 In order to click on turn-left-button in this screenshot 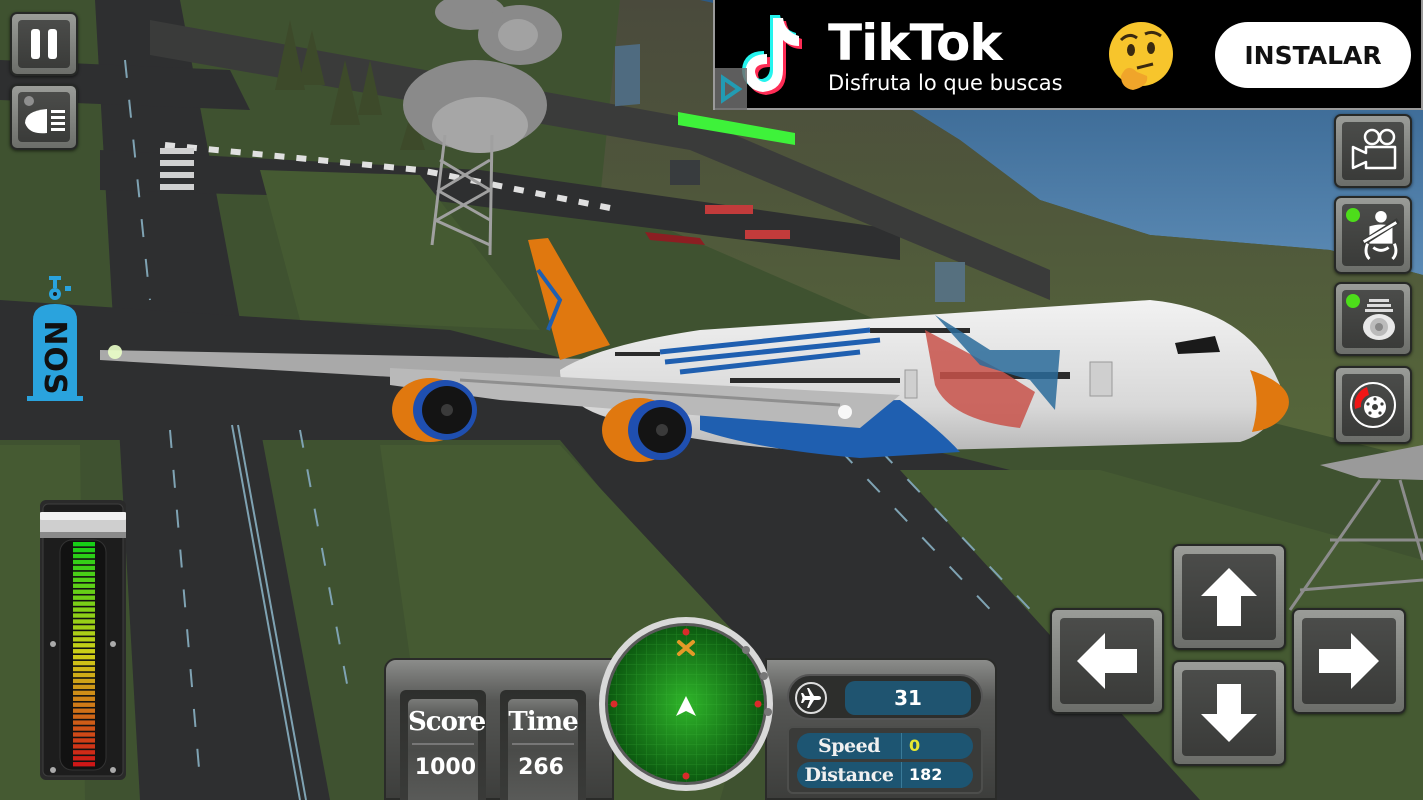, I will do `click(1107, 661)`.